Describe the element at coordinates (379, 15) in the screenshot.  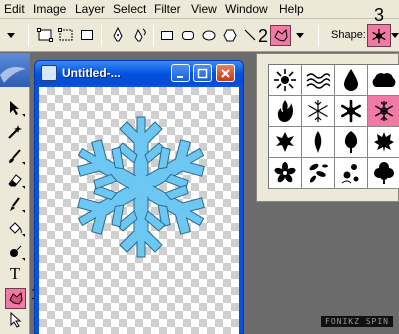
I see `callout-number-3: 3` at that location.